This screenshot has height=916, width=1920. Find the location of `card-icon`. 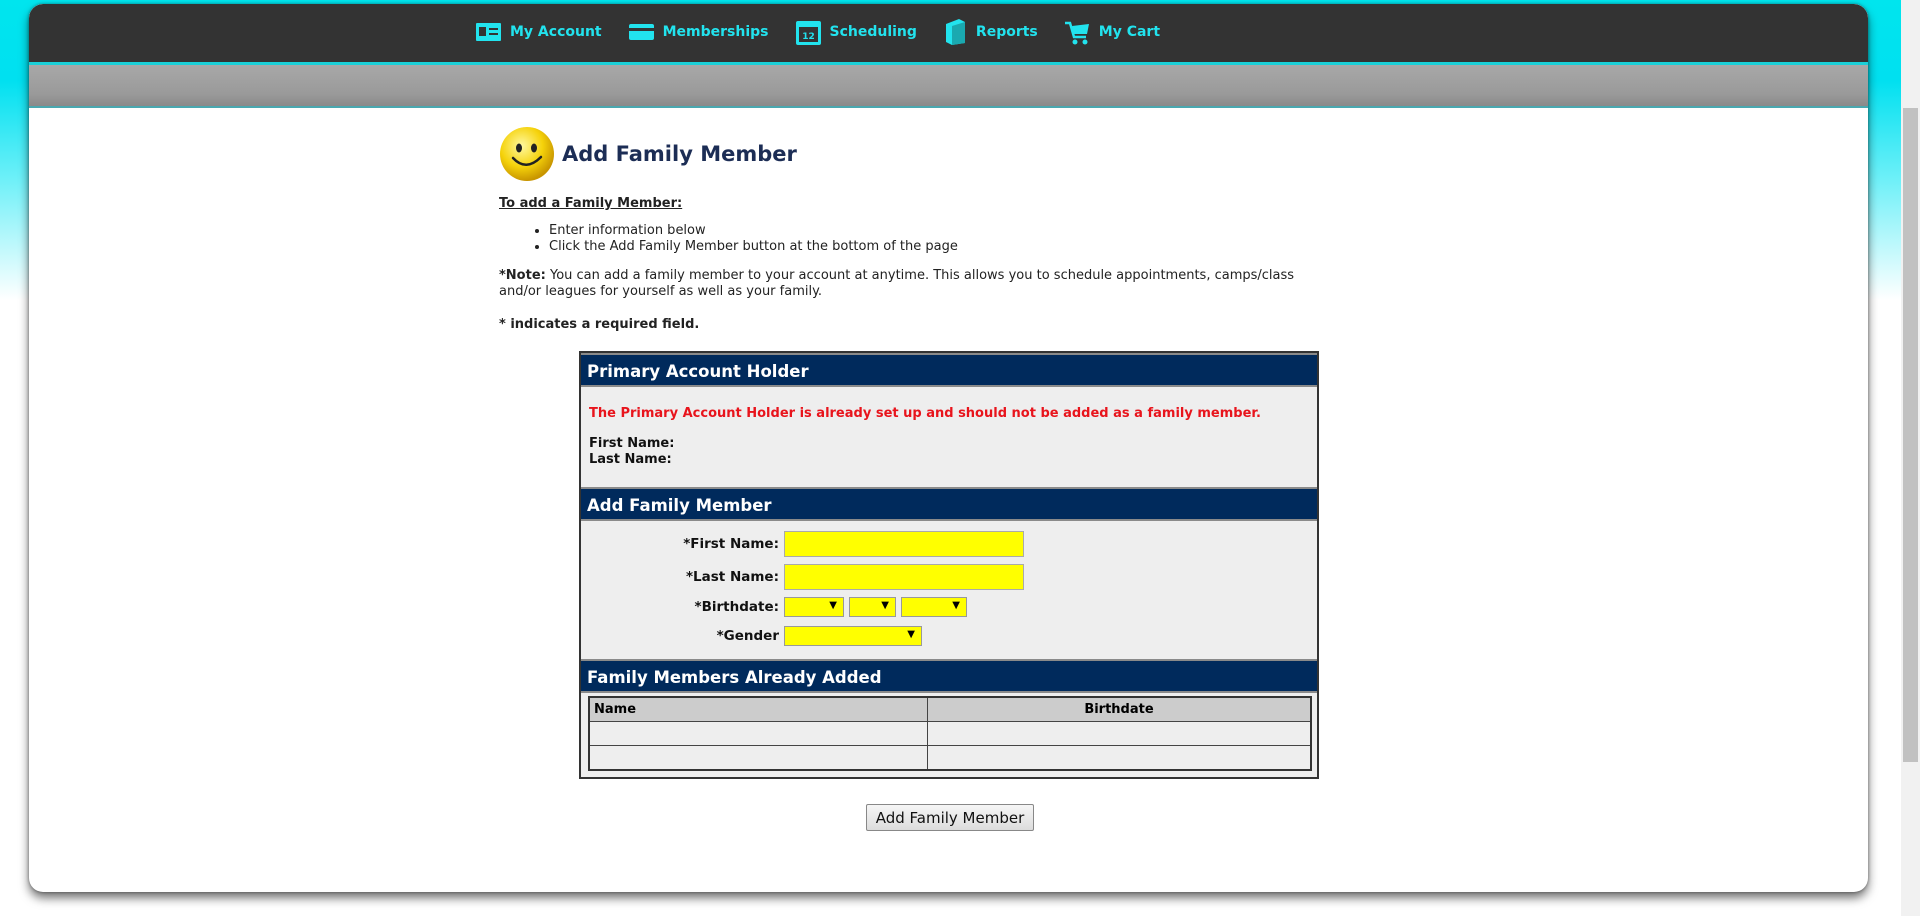

card-icon is located at coordinates (641, 32).